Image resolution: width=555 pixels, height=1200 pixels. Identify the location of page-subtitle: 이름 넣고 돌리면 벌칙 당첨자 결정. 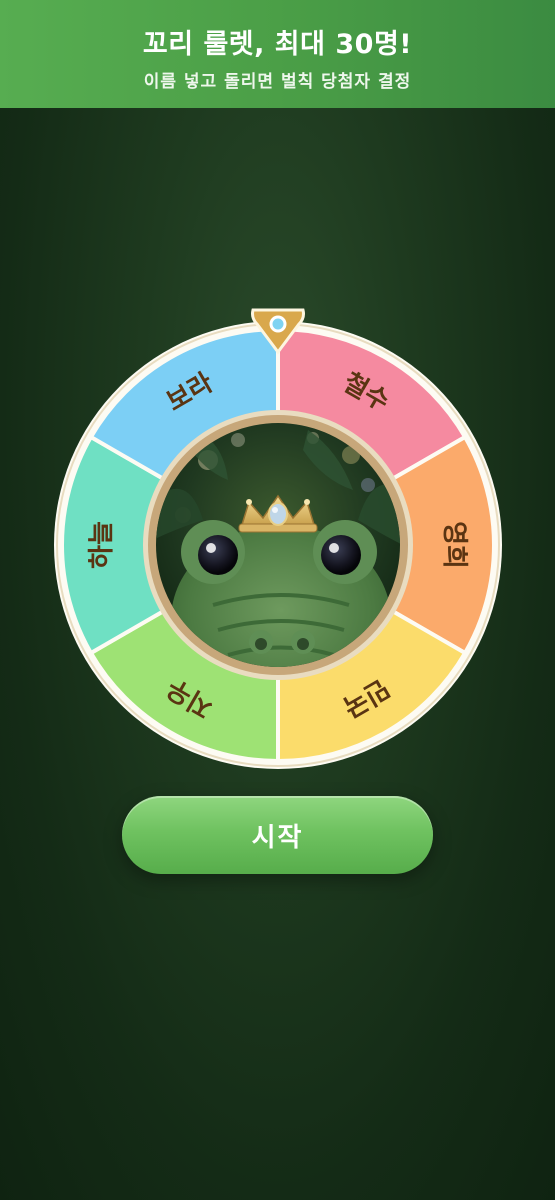
(277, 82).